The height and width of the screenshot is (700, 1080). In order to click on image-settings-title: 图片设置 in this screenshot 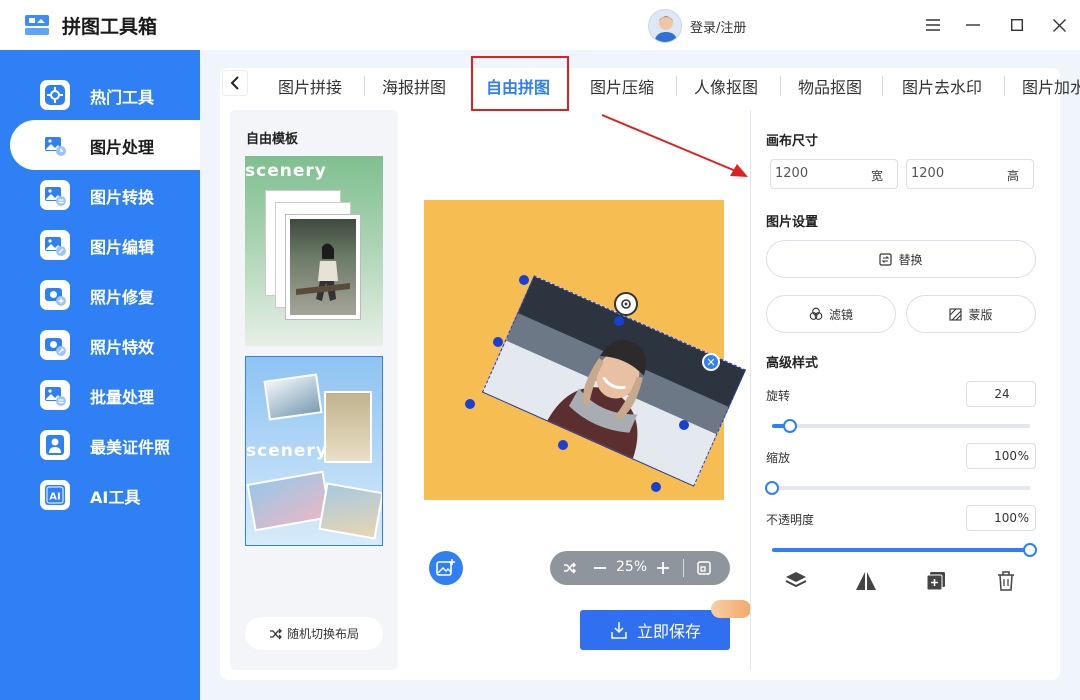, I will do `click(792, 222)`.